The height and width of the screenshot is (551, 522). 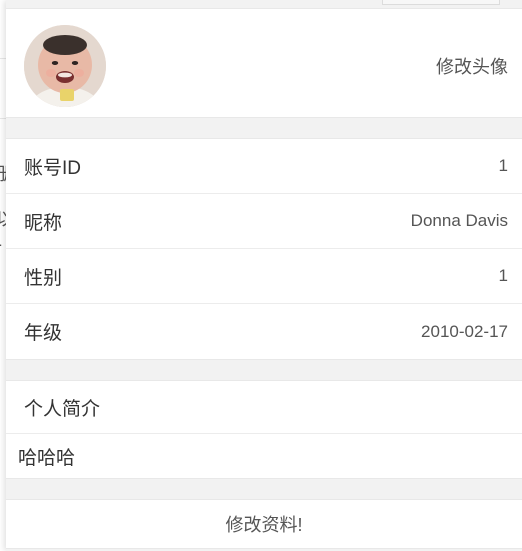 I want to click on avatar-image, so click(x=65, y=66).